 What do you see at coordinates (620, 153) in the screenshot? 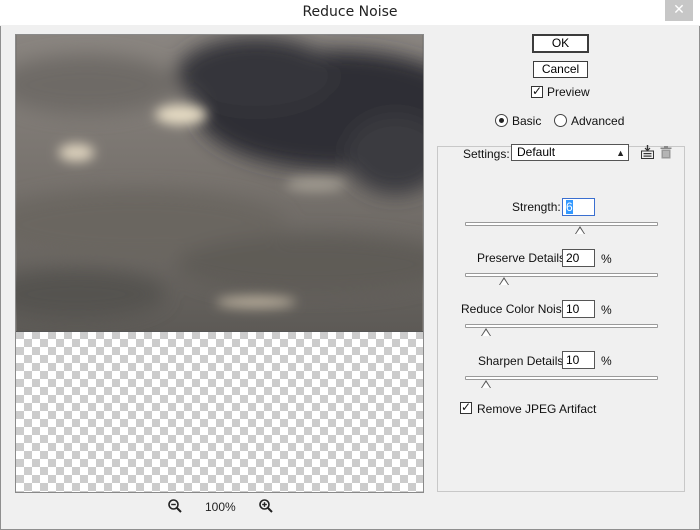
I see `select-arrow-icon: ▲︎` at bounding box center [620, 153].